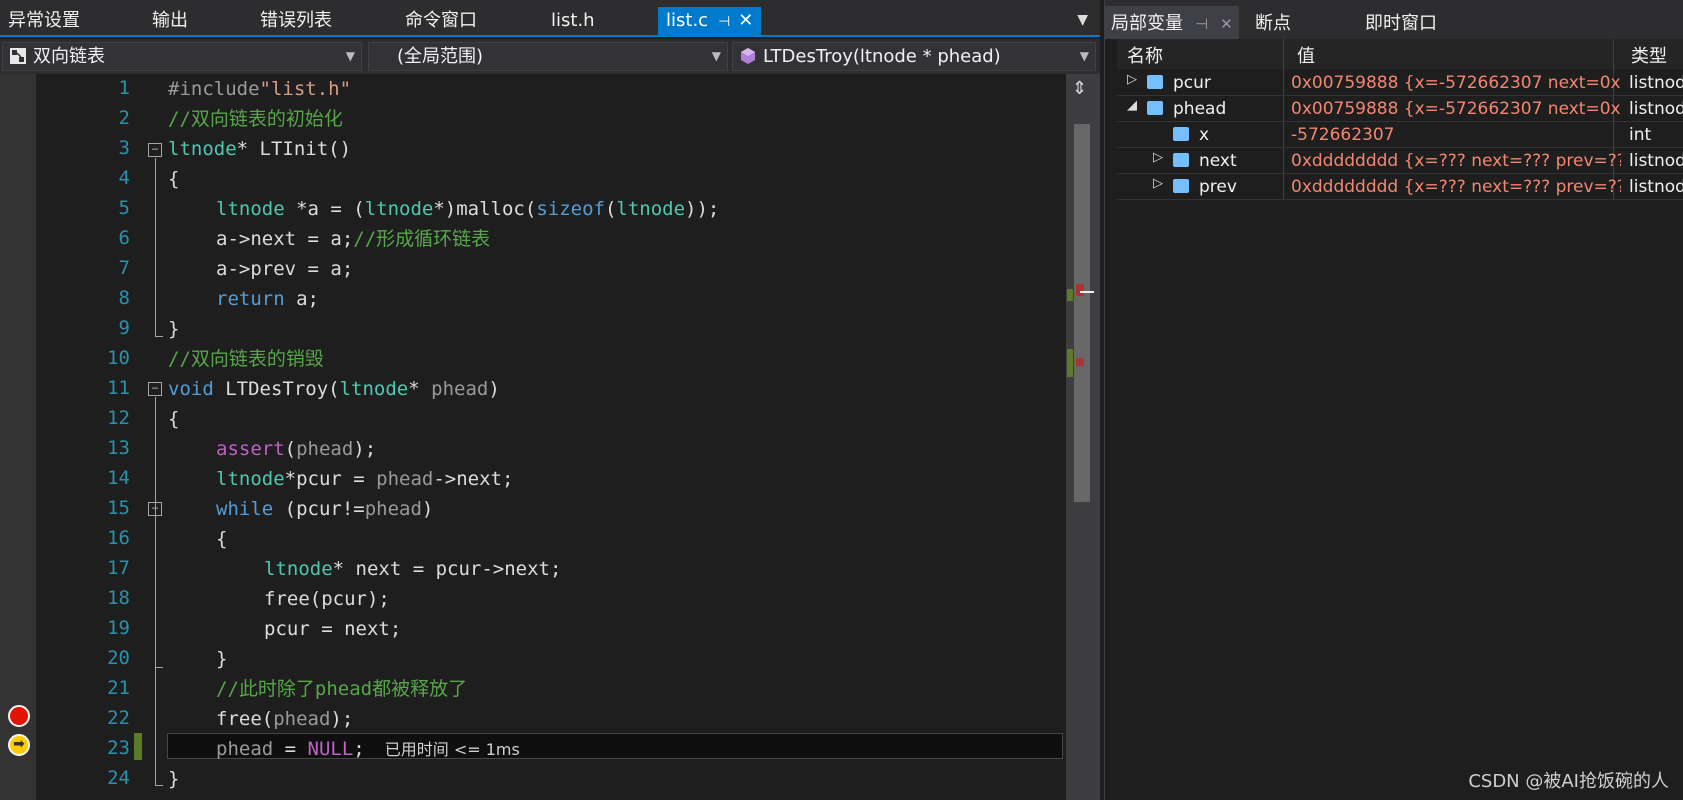  I want to click on line-number: 15, so click(118, 508).